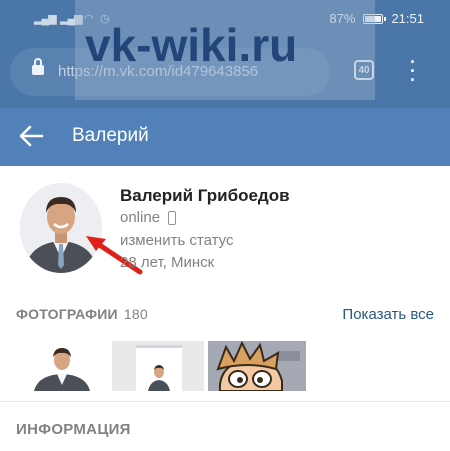  I want to click on online-status: online, so click(148, 217).